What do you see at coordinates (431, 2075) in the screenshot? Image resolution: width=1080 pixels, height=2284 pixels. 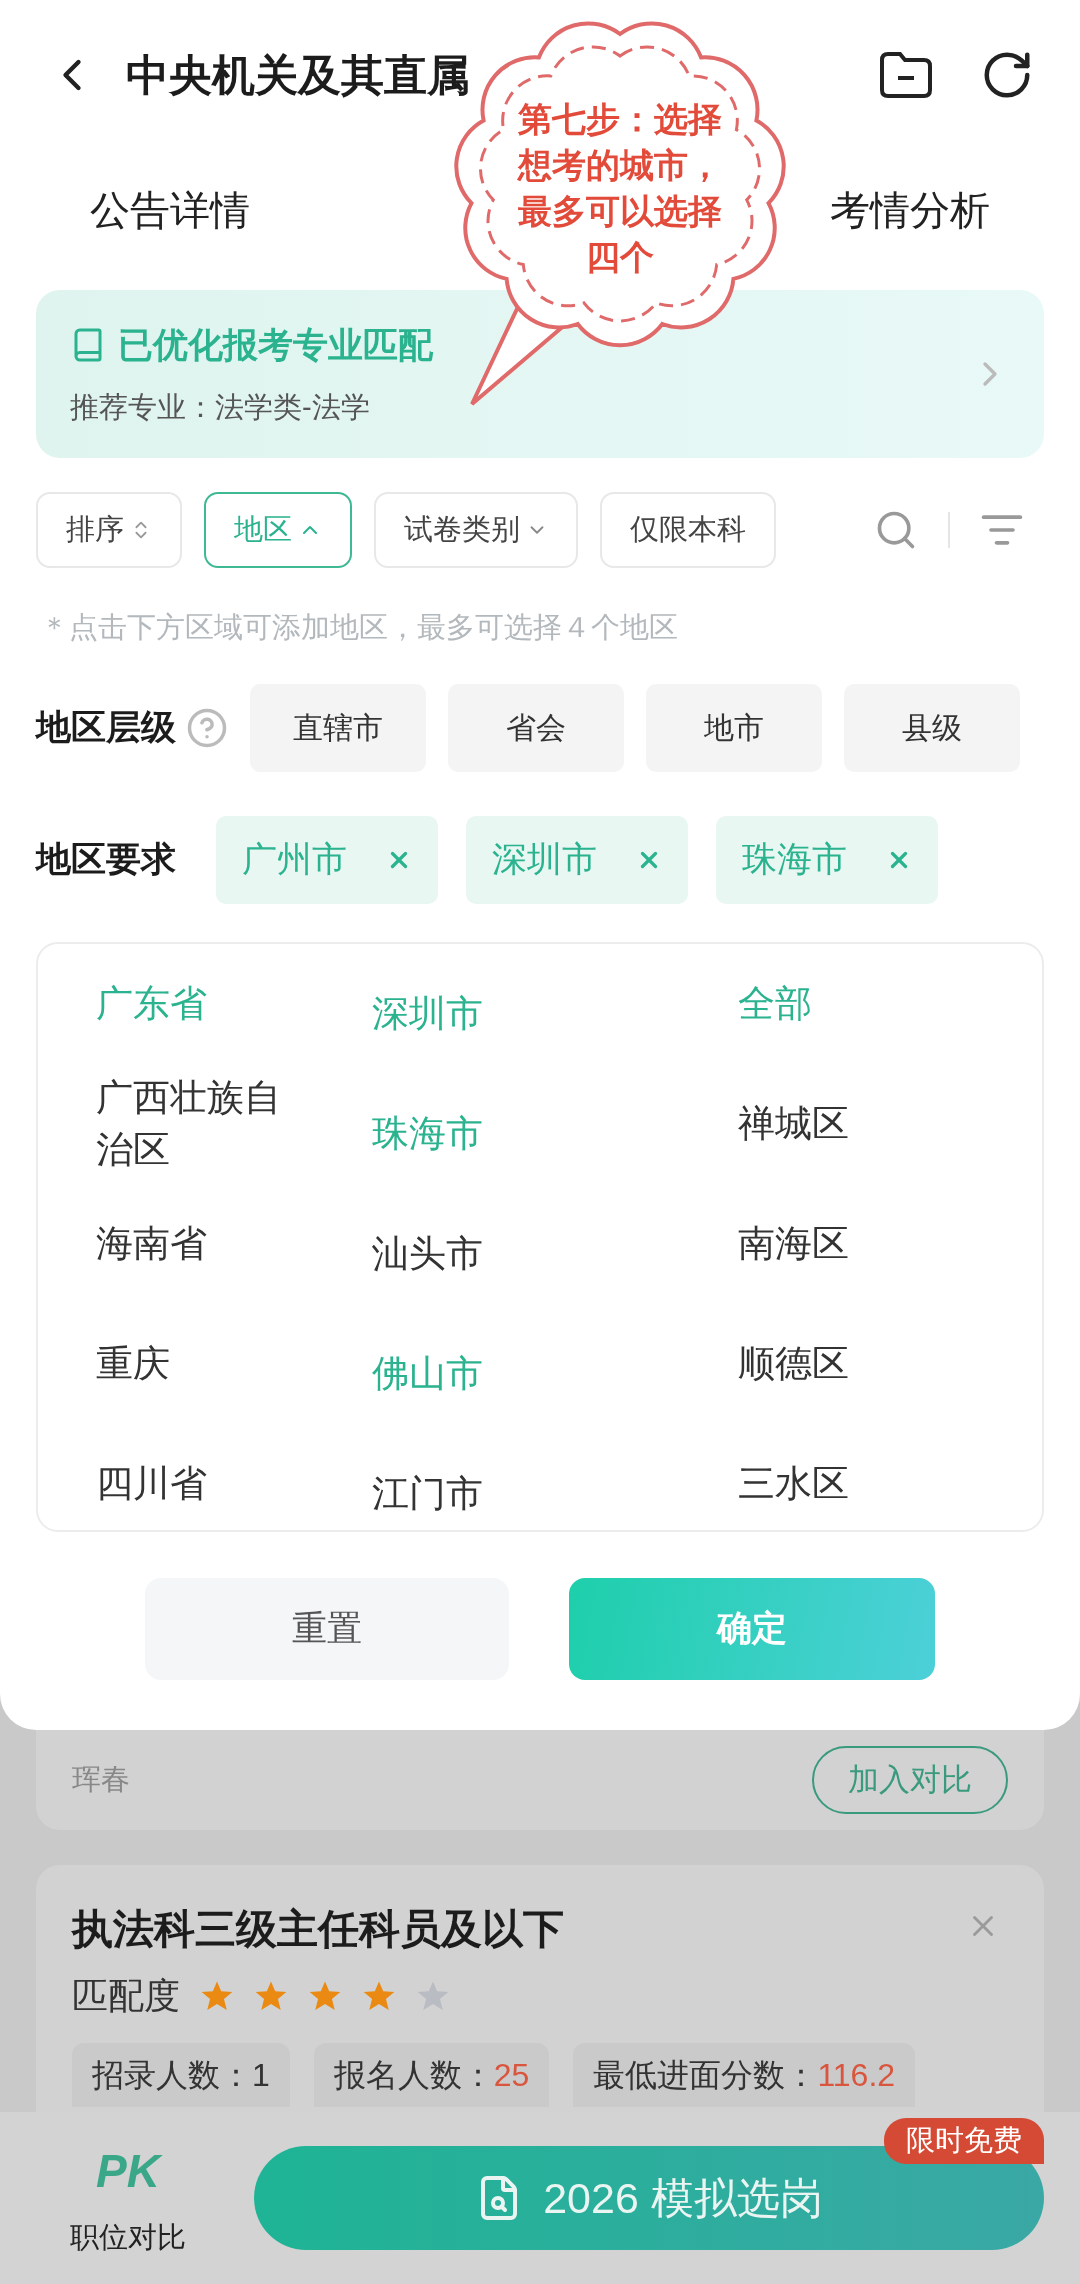 I see `stat-text: 报名人数：25` at bounding box center [431, 2075].